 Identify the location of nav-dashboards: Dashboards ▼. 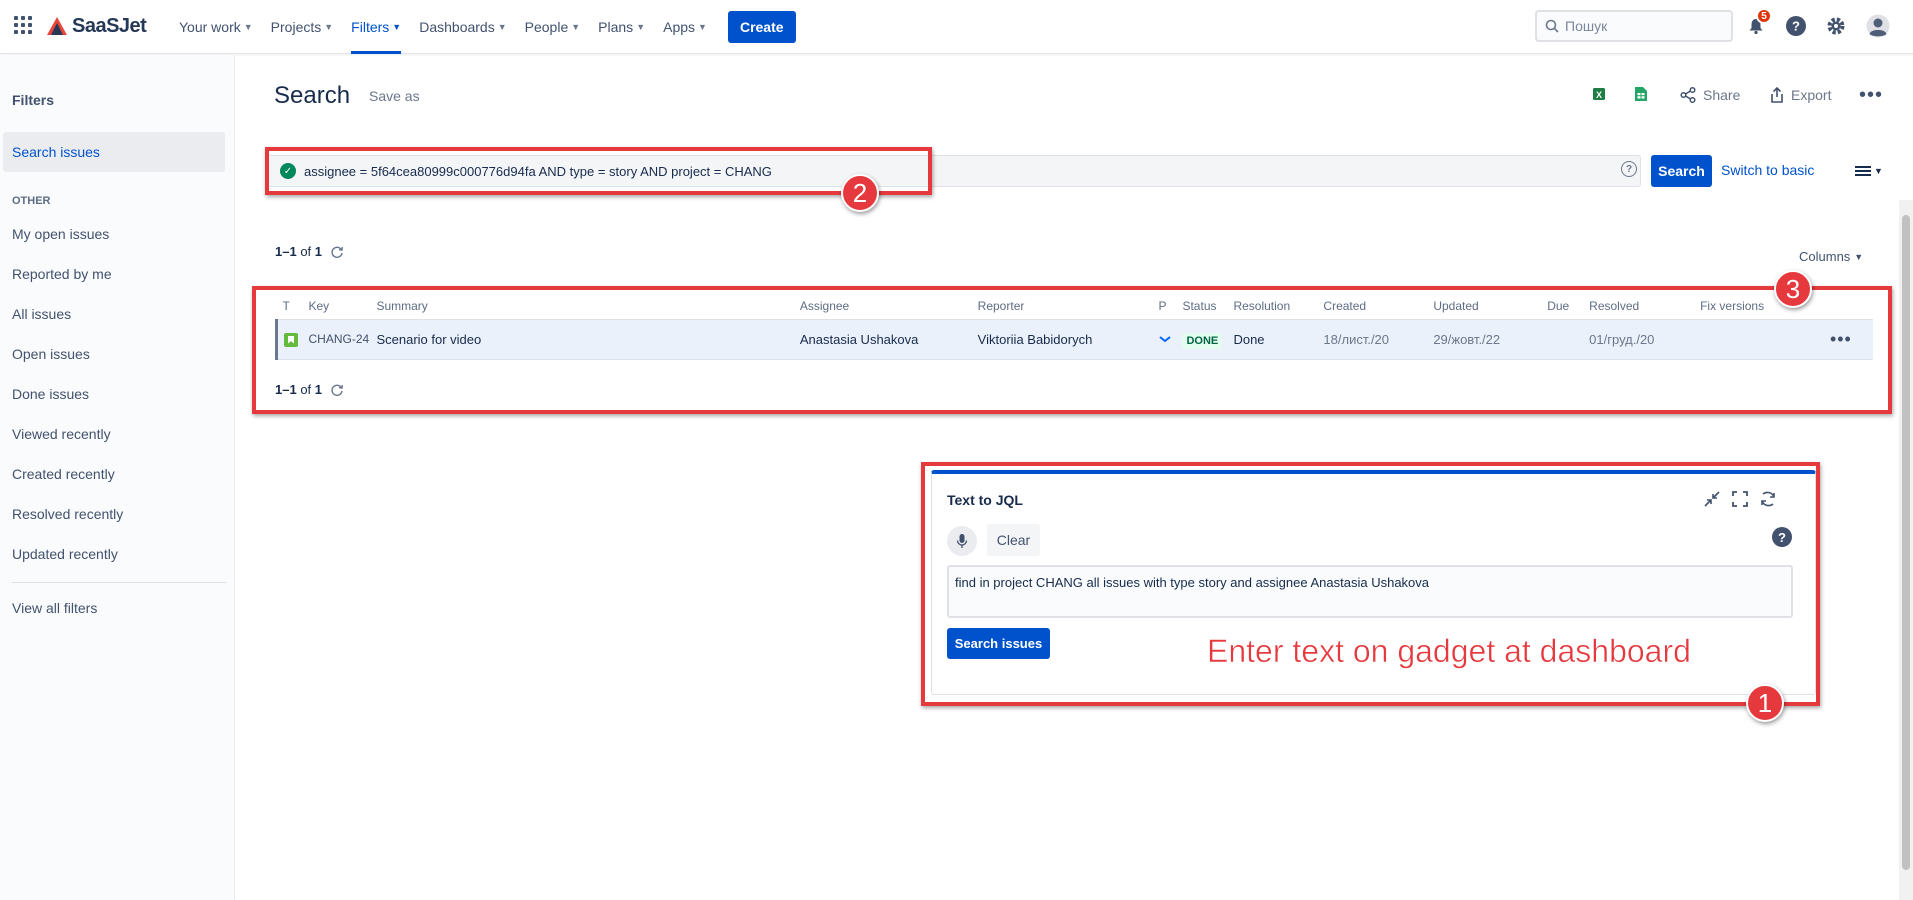
(462, 27).